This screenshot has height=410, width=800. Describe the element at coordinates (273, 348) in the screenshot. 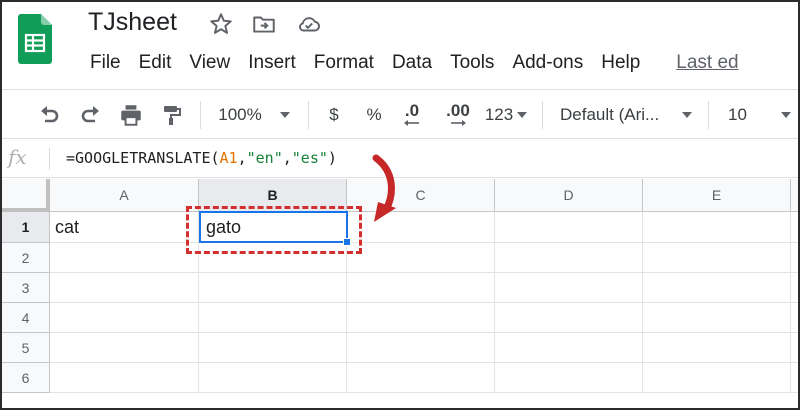

I see `cell-b5` at that location.